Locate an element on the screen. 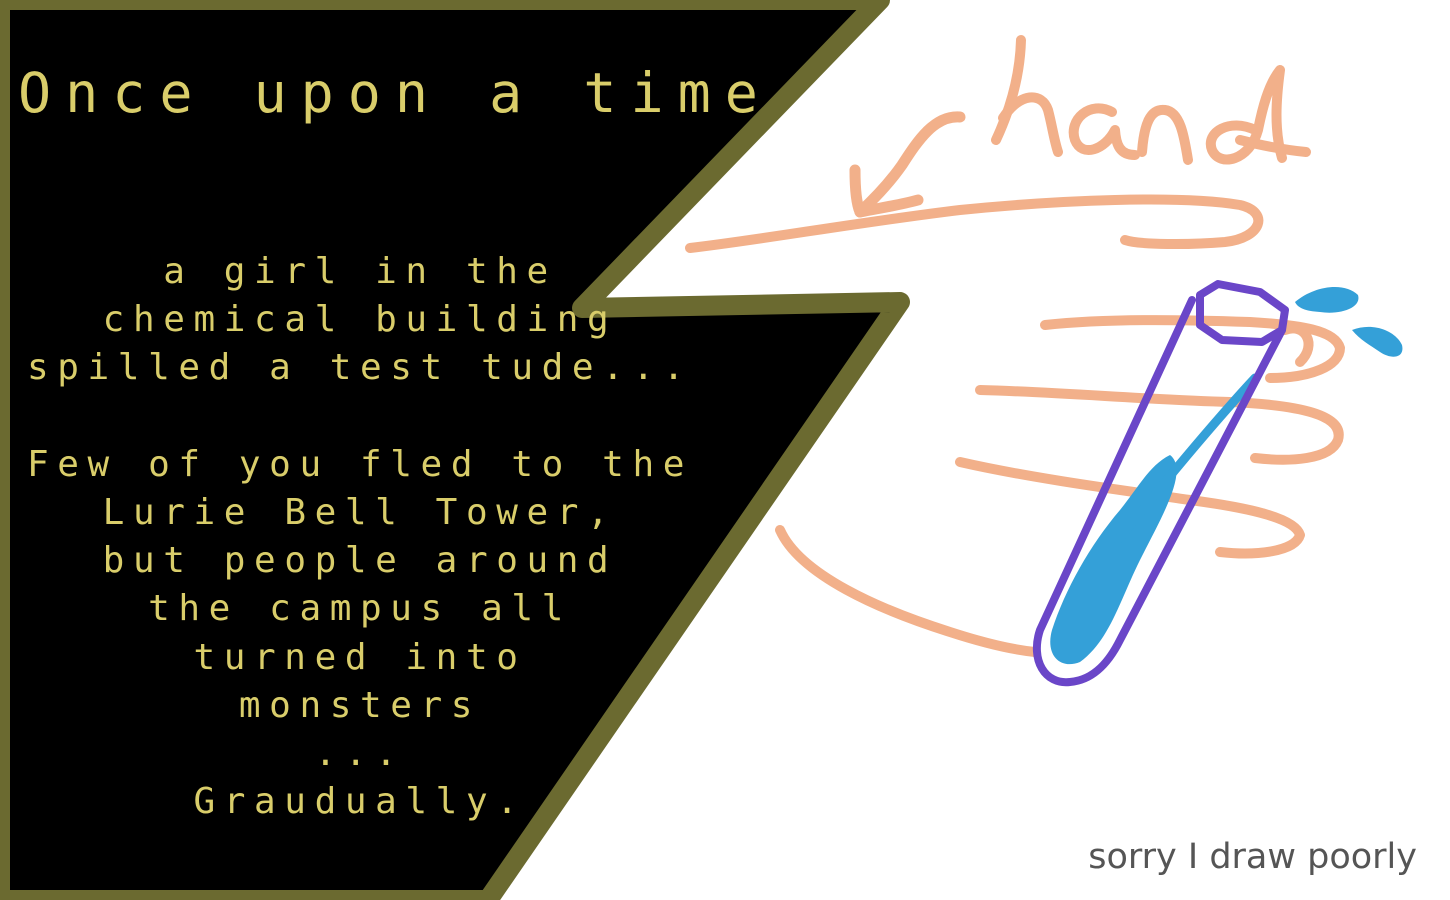 Image resolution: width=1450 pixels, height=900 pixels. story-line: Lurie Bell Tower, is located at coordinates (360, 513).